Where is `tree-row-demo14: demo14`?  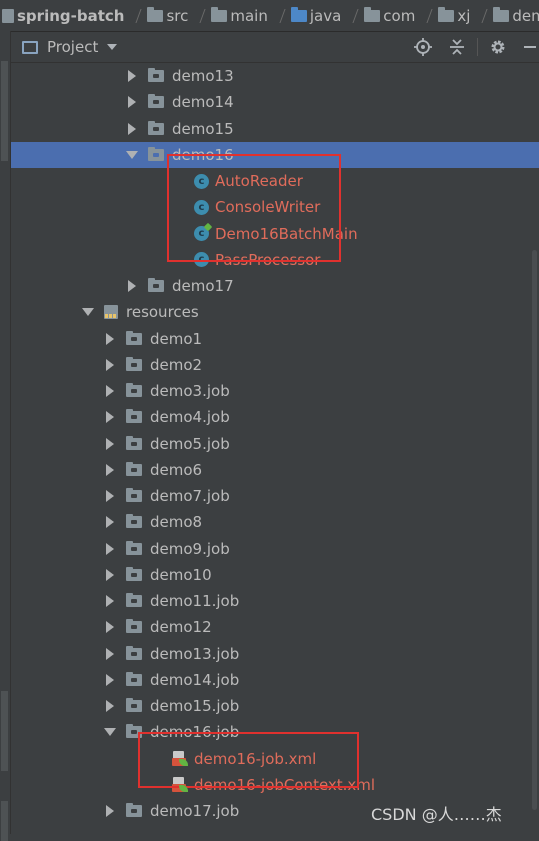 tree-row-demo14: demo14 is located at coordinates (275, 102).